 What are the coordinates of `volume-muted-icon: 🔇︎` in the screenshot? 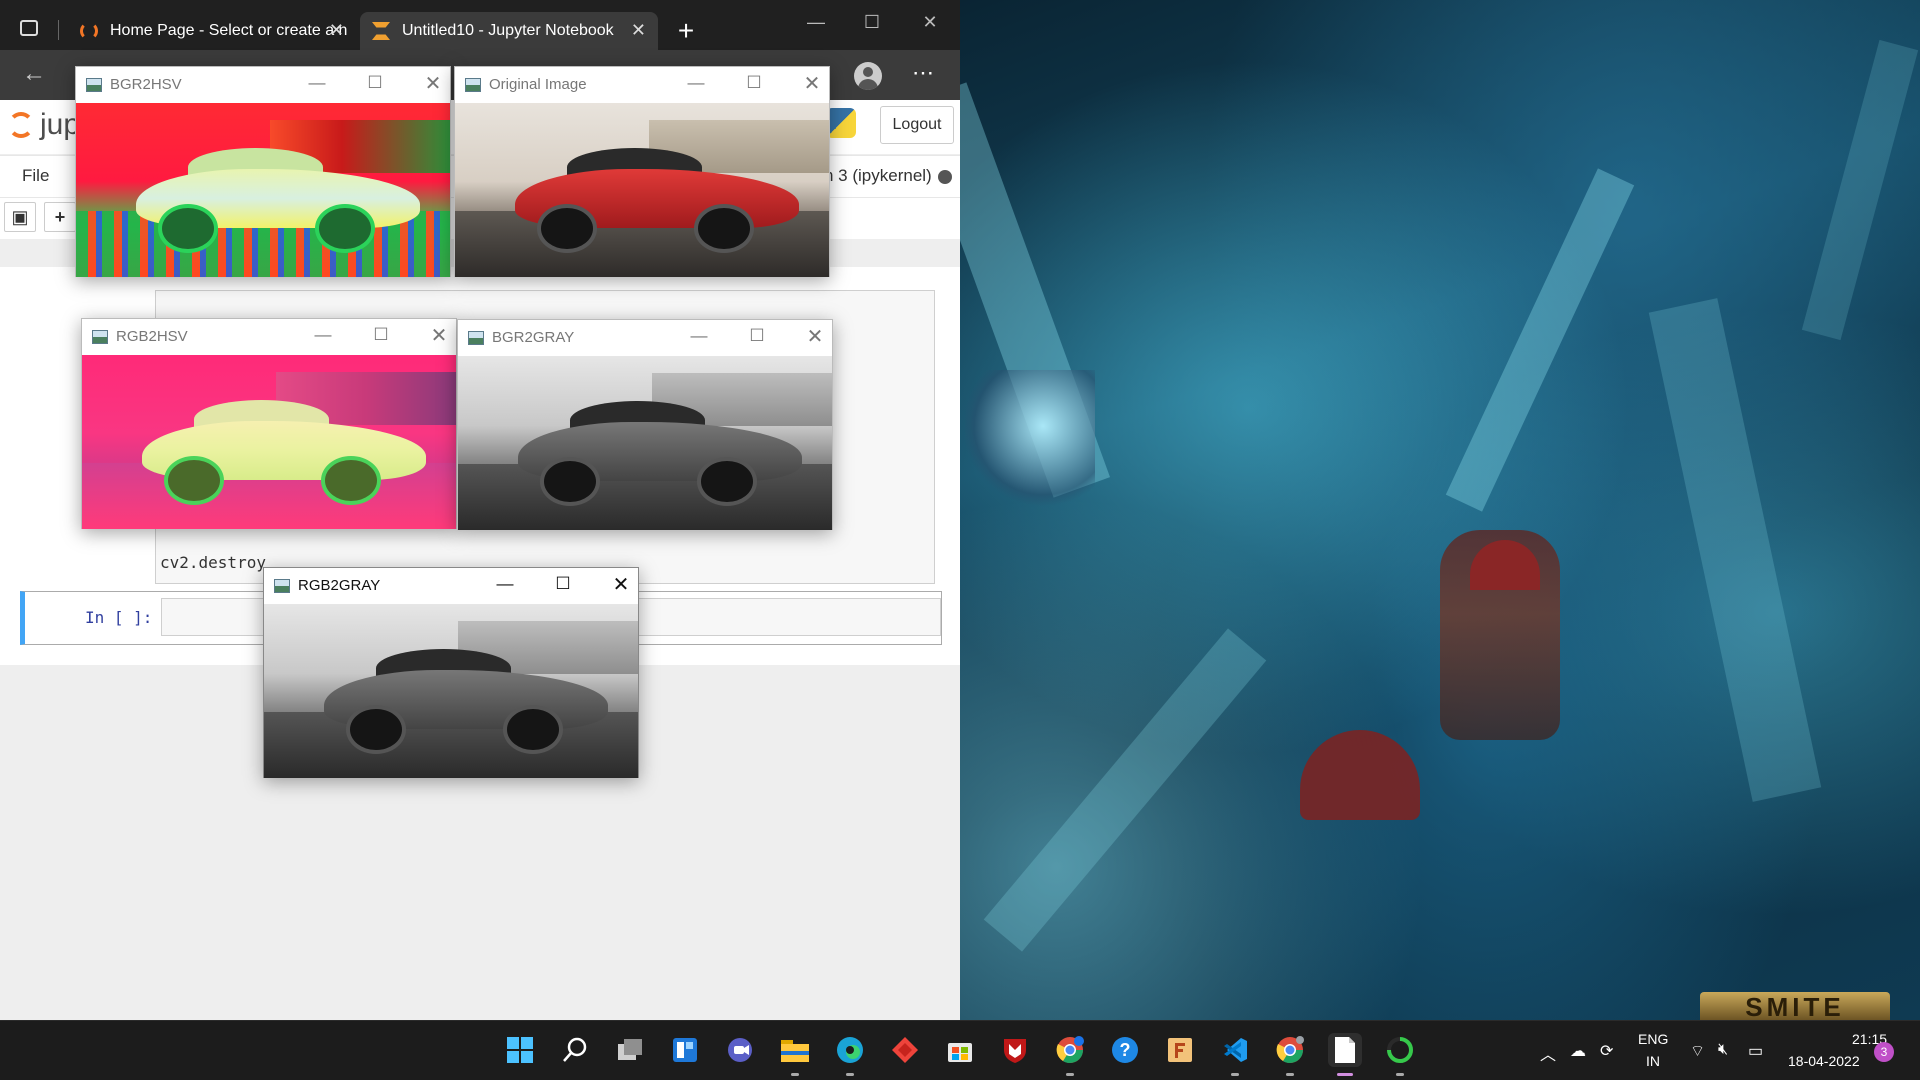 It's located at (1723, 1050).